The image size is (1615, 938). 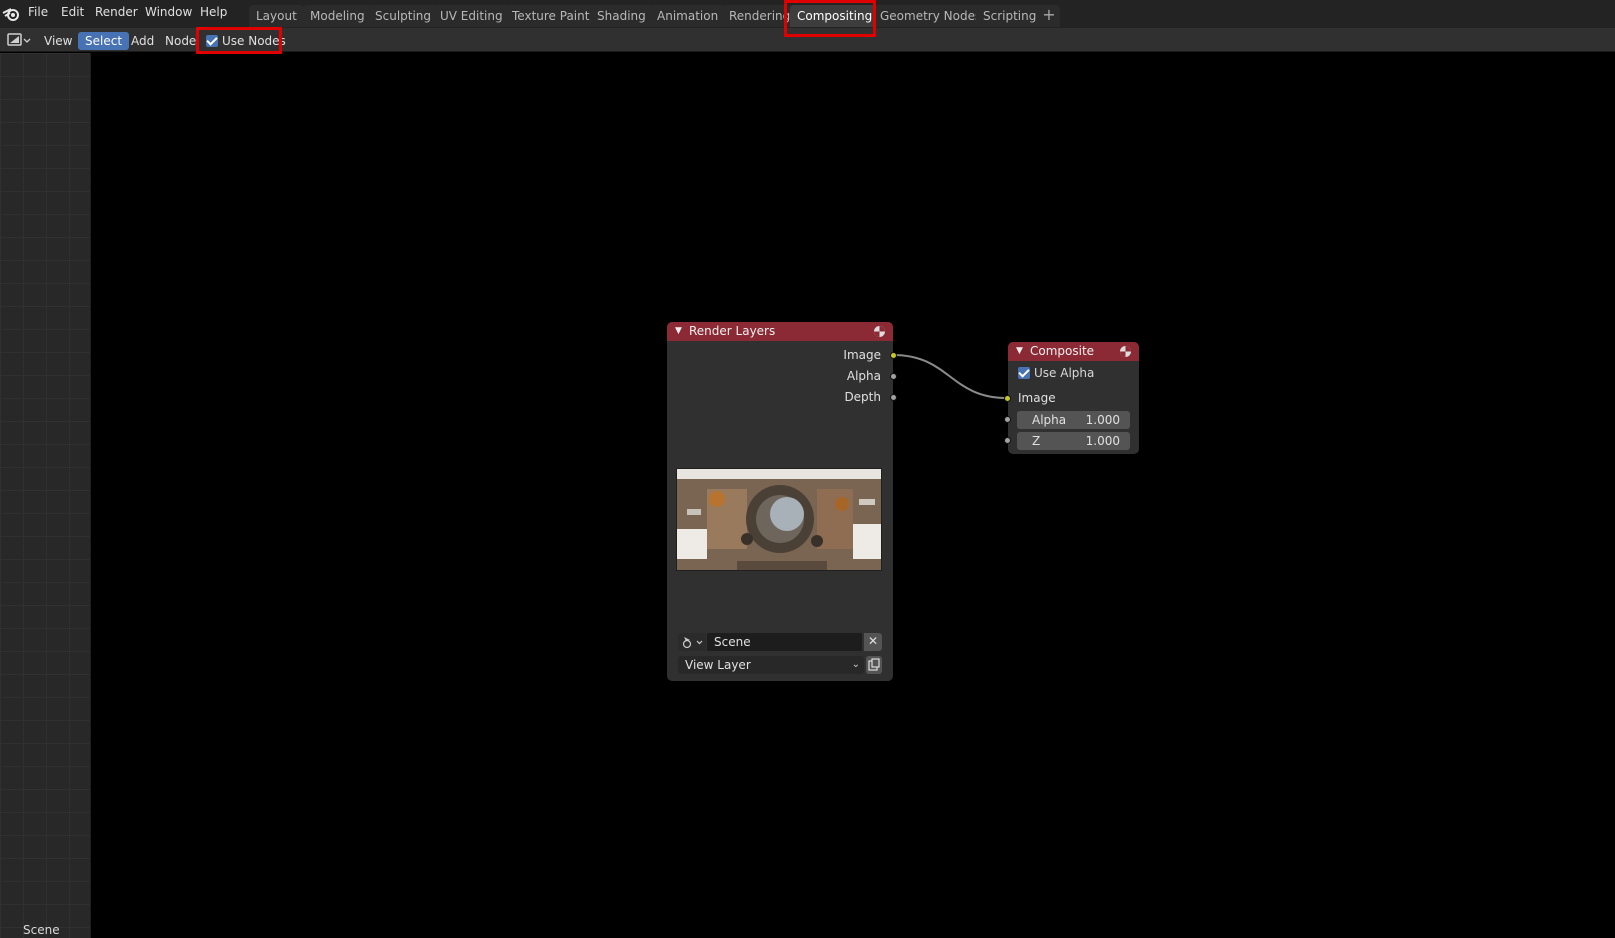 What do you see at coordinates (1007, 419) in the screenshot?
I see `input-alpha-socket` at bounding box center [1007, 419].